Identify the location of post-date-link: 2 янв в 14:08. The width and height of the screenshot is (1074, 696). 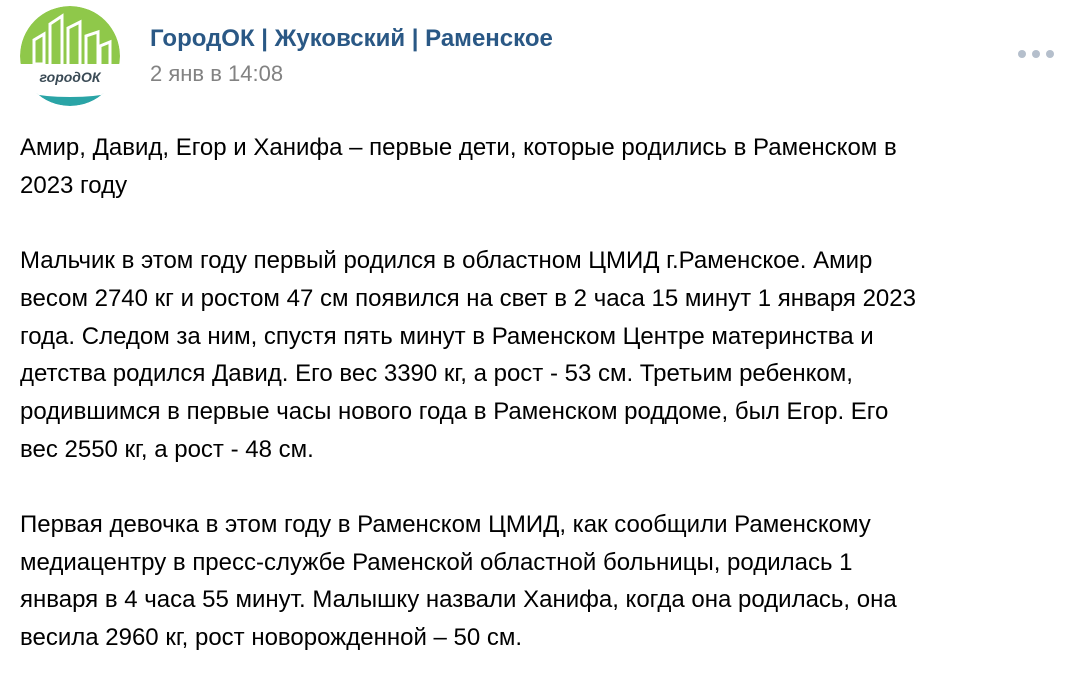
(216, 74).